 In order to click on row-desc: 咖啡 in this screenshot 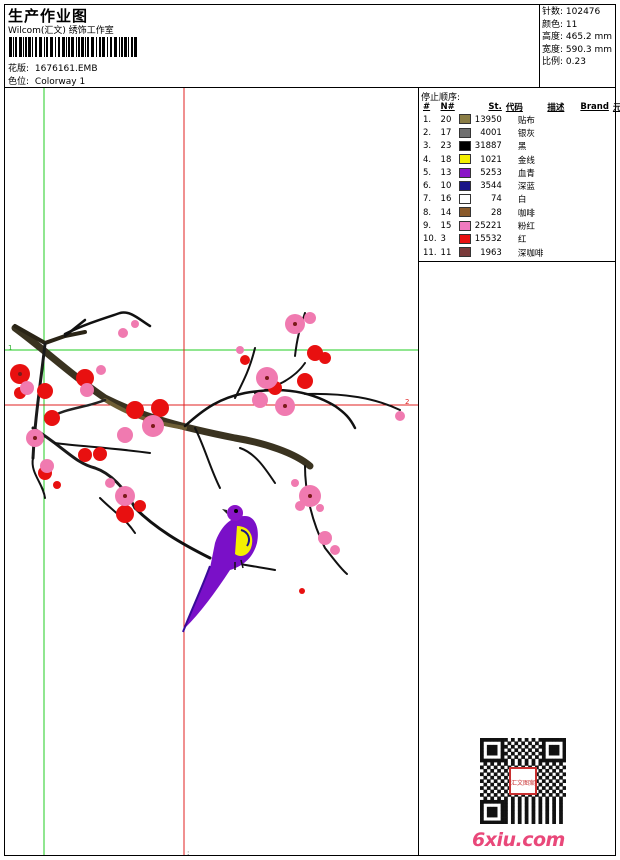, I will do `click(526, 213)`.